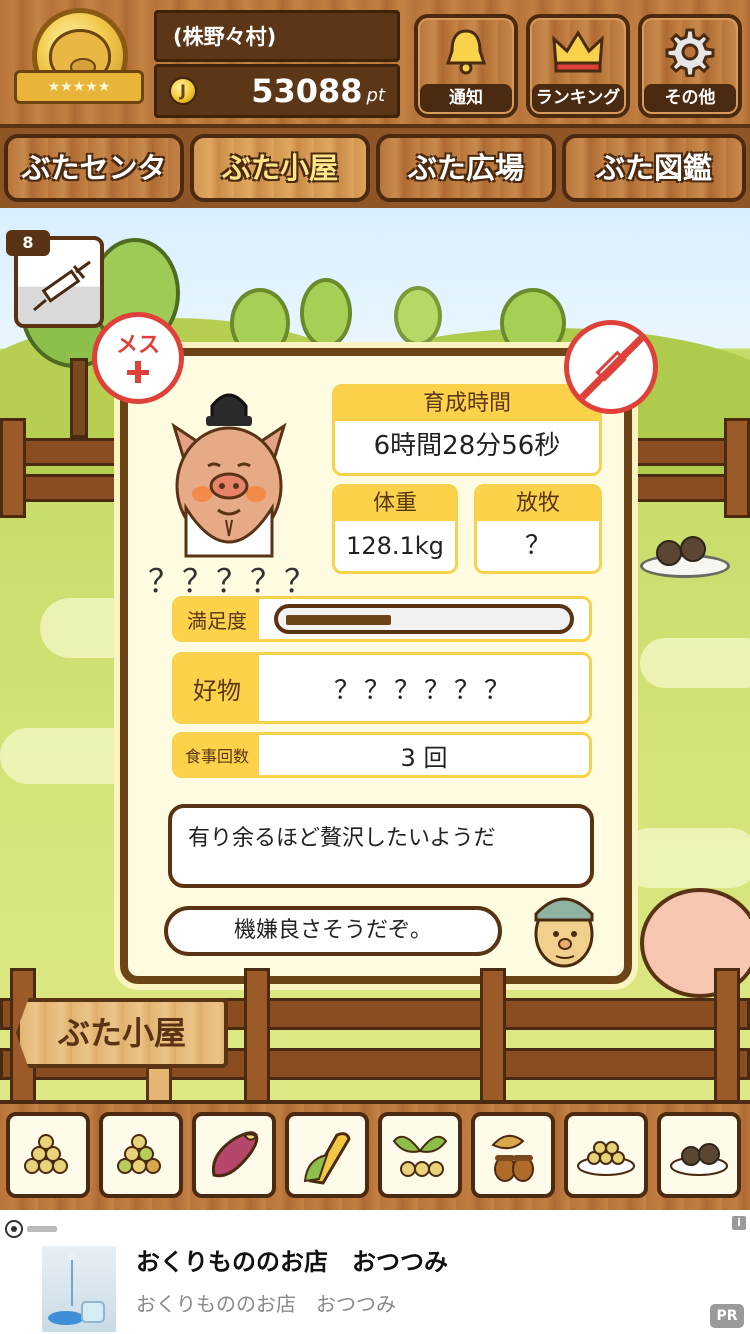 The height and width of the screenshot is (1334, 750). What do you see at coordinates (292, 1259) in the screenshot?
I see `ad-title: おくりもののお店 おつつみ` at bounding box center [292, 1259].